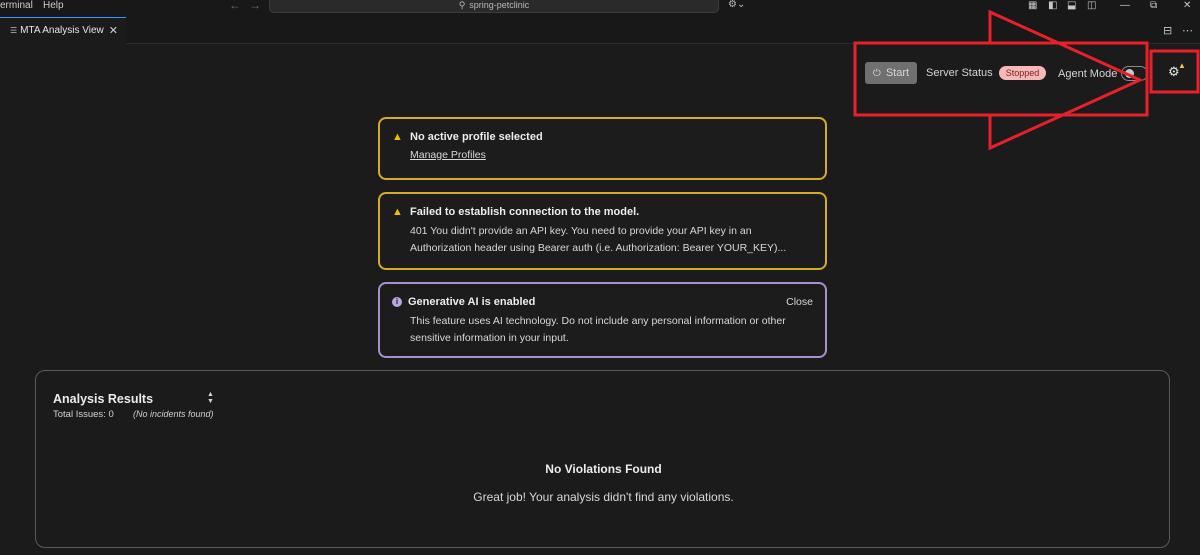  What do you see at coordinates (897, 73) in the screenshot?
I see `start-label: Start` at bounding box center [897, 73].